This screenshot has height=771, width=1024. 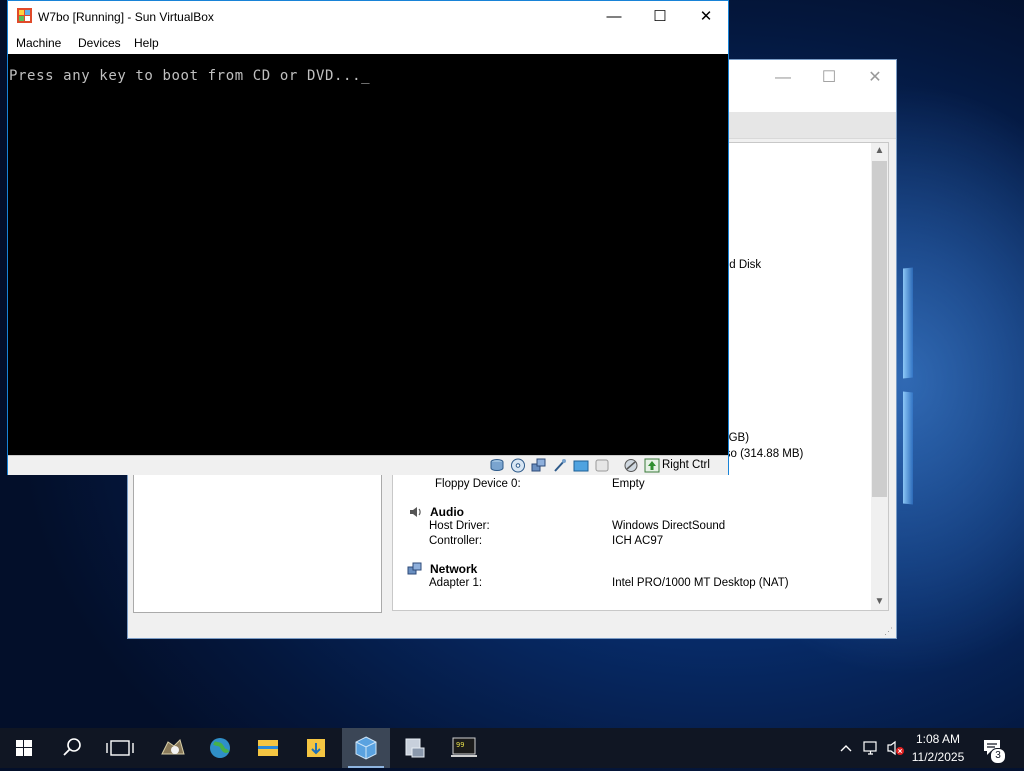 I want to click on notification-count-badge: 3, so click(x=998, y=756).